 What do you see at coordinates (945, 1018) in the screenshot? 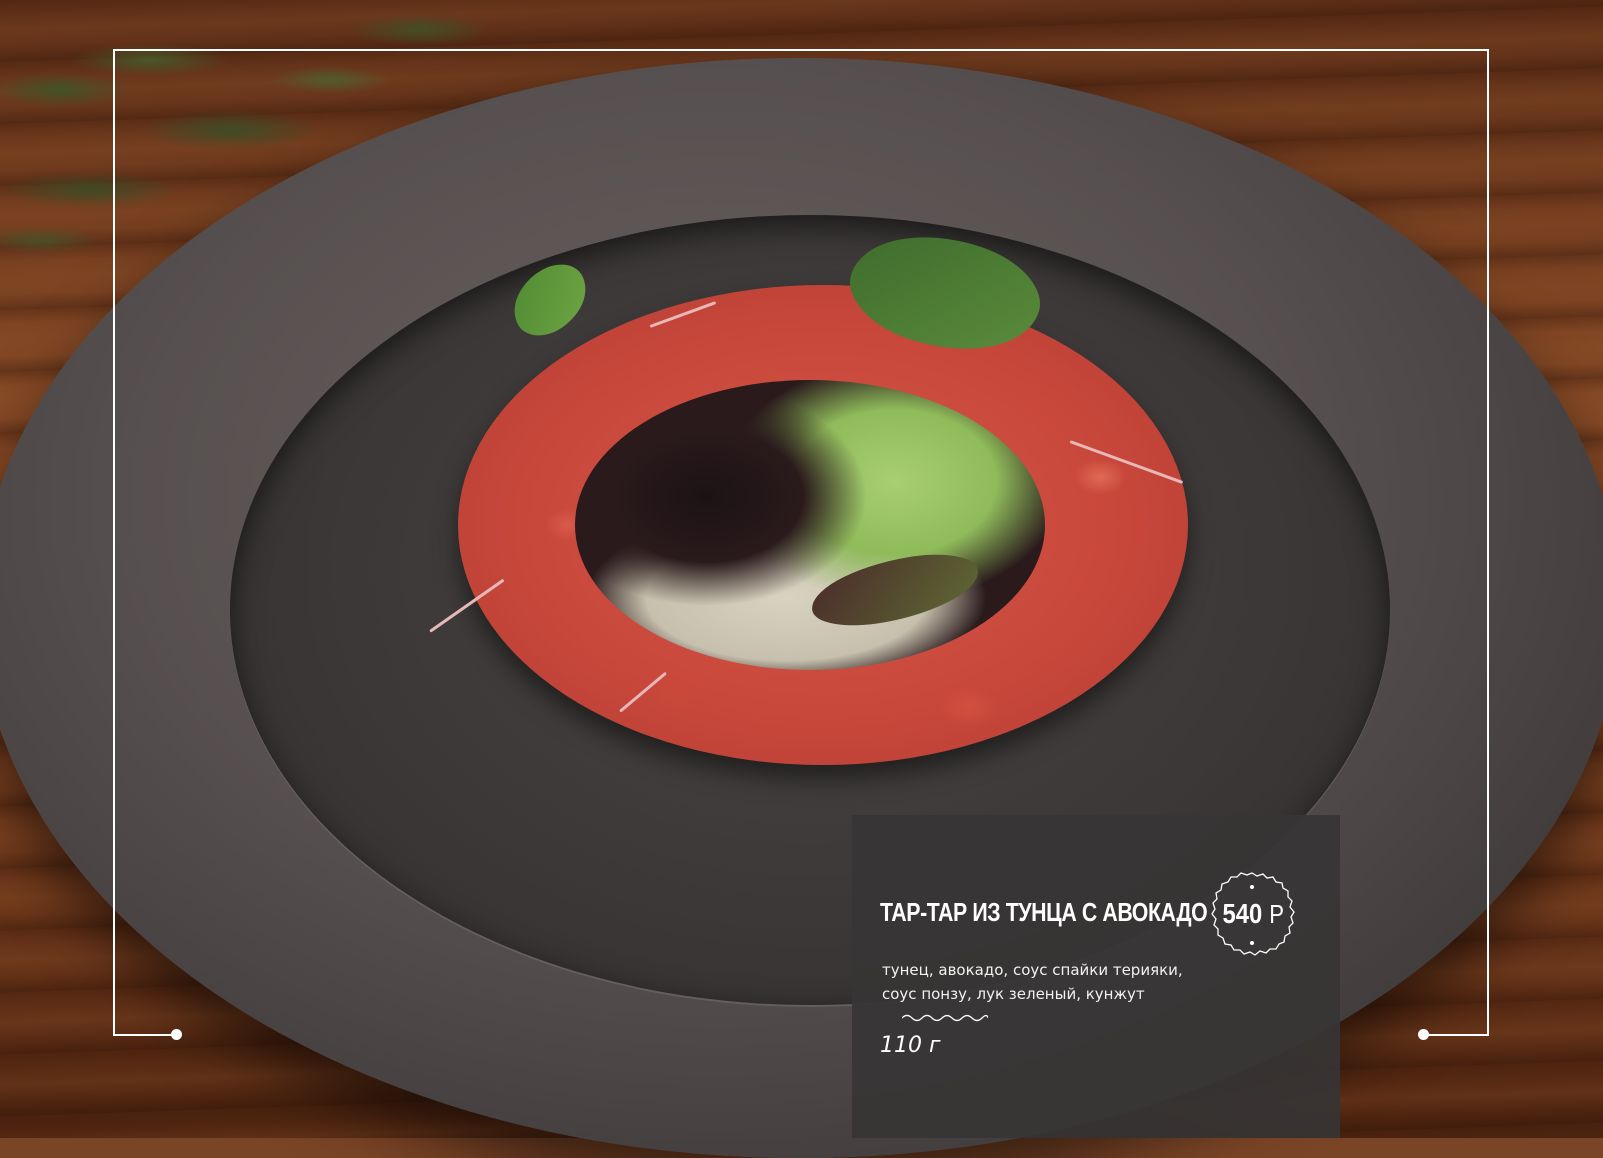
I see `wave-divider-icon` at bounding box center [945, 1018].